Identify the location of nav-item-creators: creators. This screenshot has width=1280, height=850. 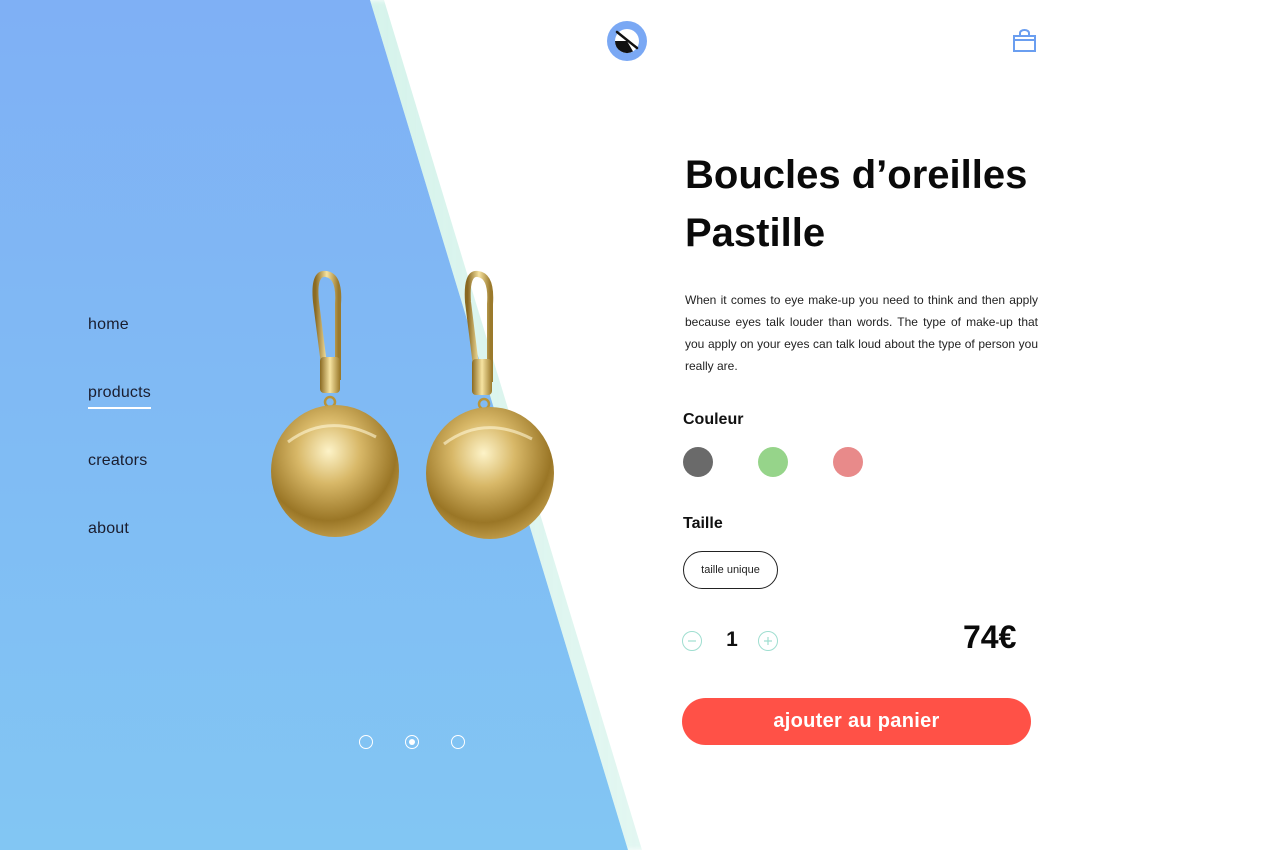
(119, 484).